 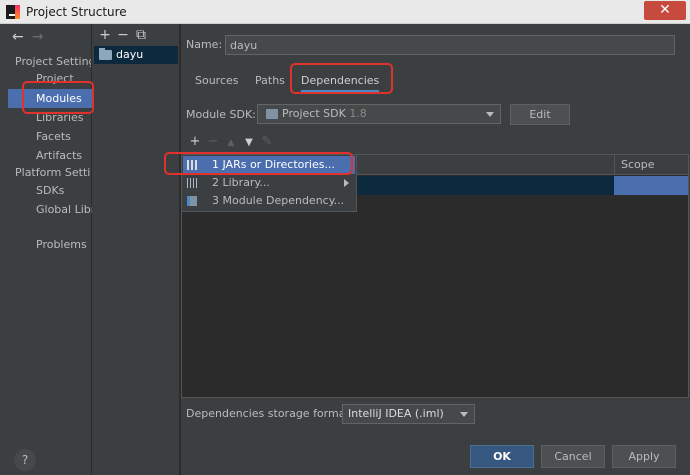 I want to click on sdk-folder-icon, so click(x=272, y=114).